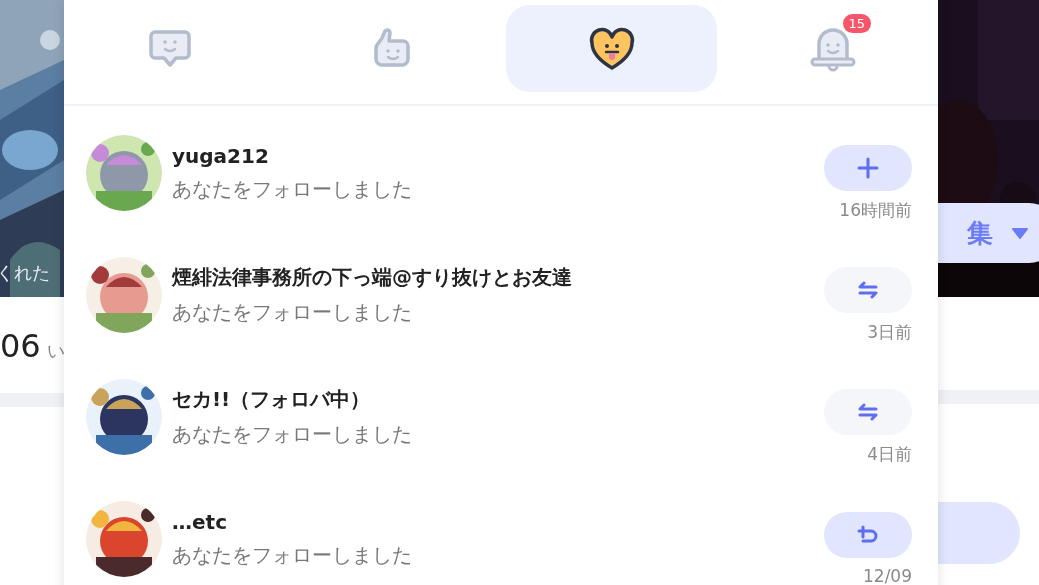 The width and height of the screenshot is (1039, 585). I want to click on unit-text: い, so click(55, 351).